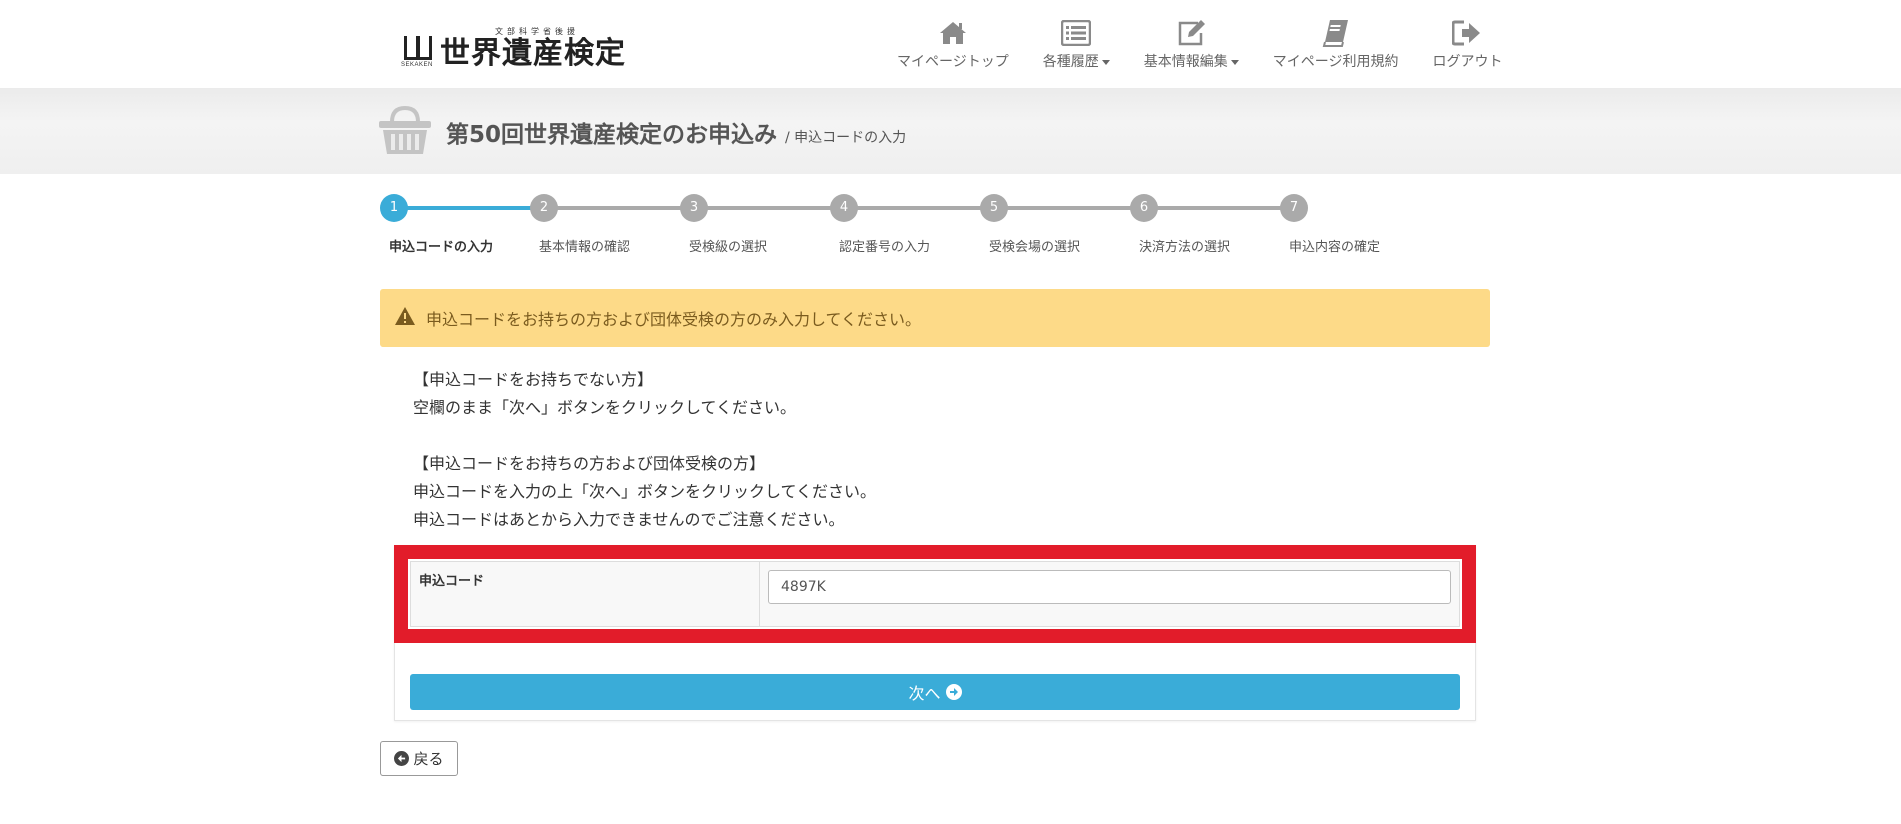 The width and height of the screenshot is (1901, 824). I want to click on highlight-frame, so click(935, 594).